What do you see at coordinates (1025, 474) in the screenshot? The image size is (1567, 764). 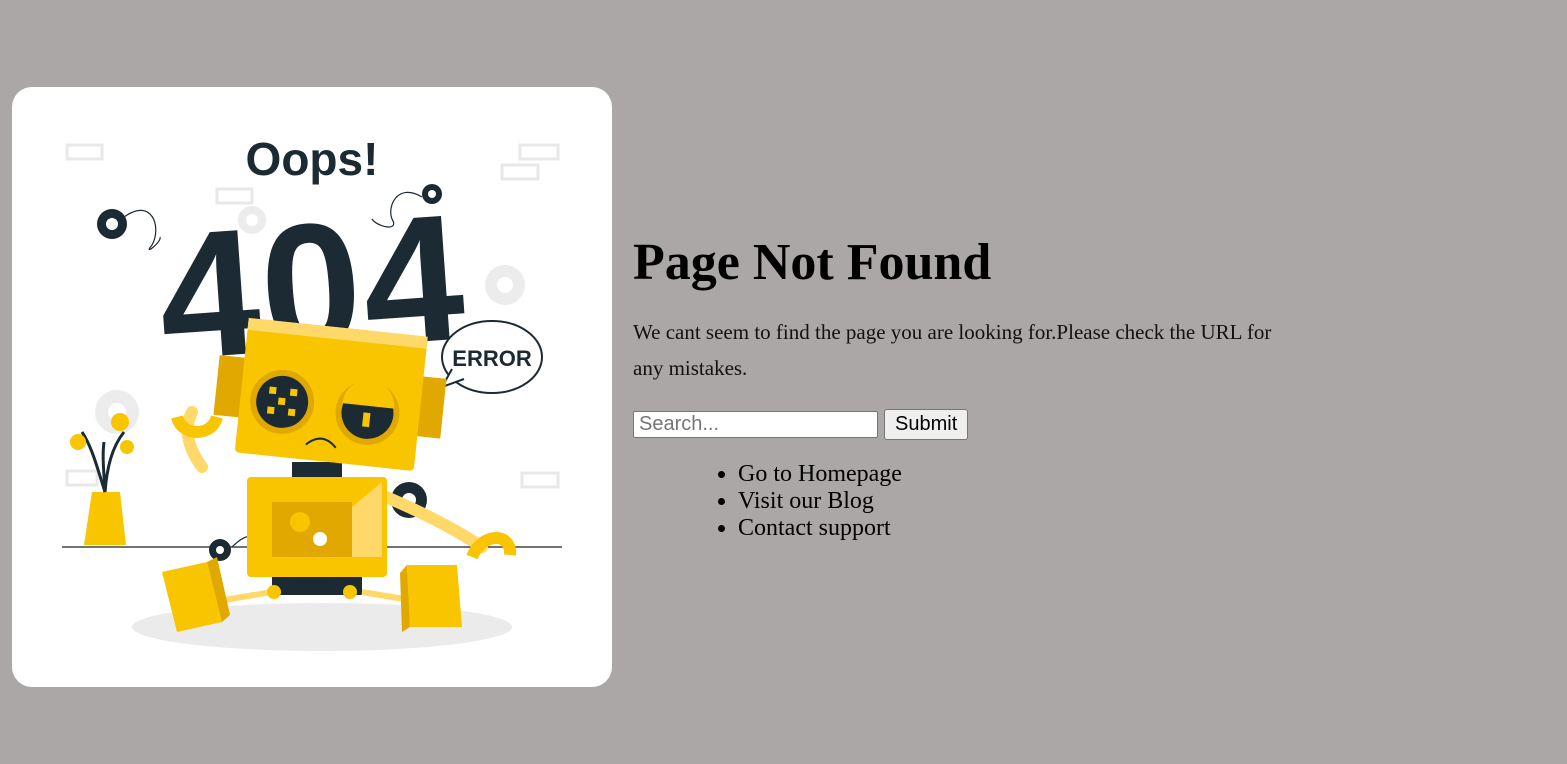 I see `list-item: Go to Homepage` at bounding box center [1025, 474].